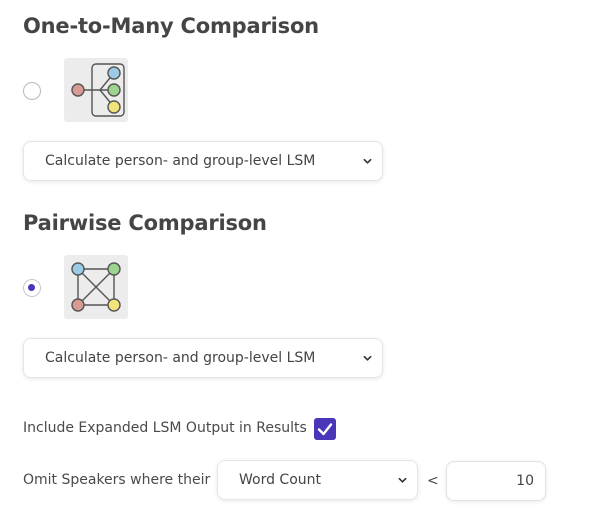 The image size is (591, 520). What do you see at coordinates (32, 288) in the screenshot?
I see `pairwise-radio` at bounding box center [32, 288].